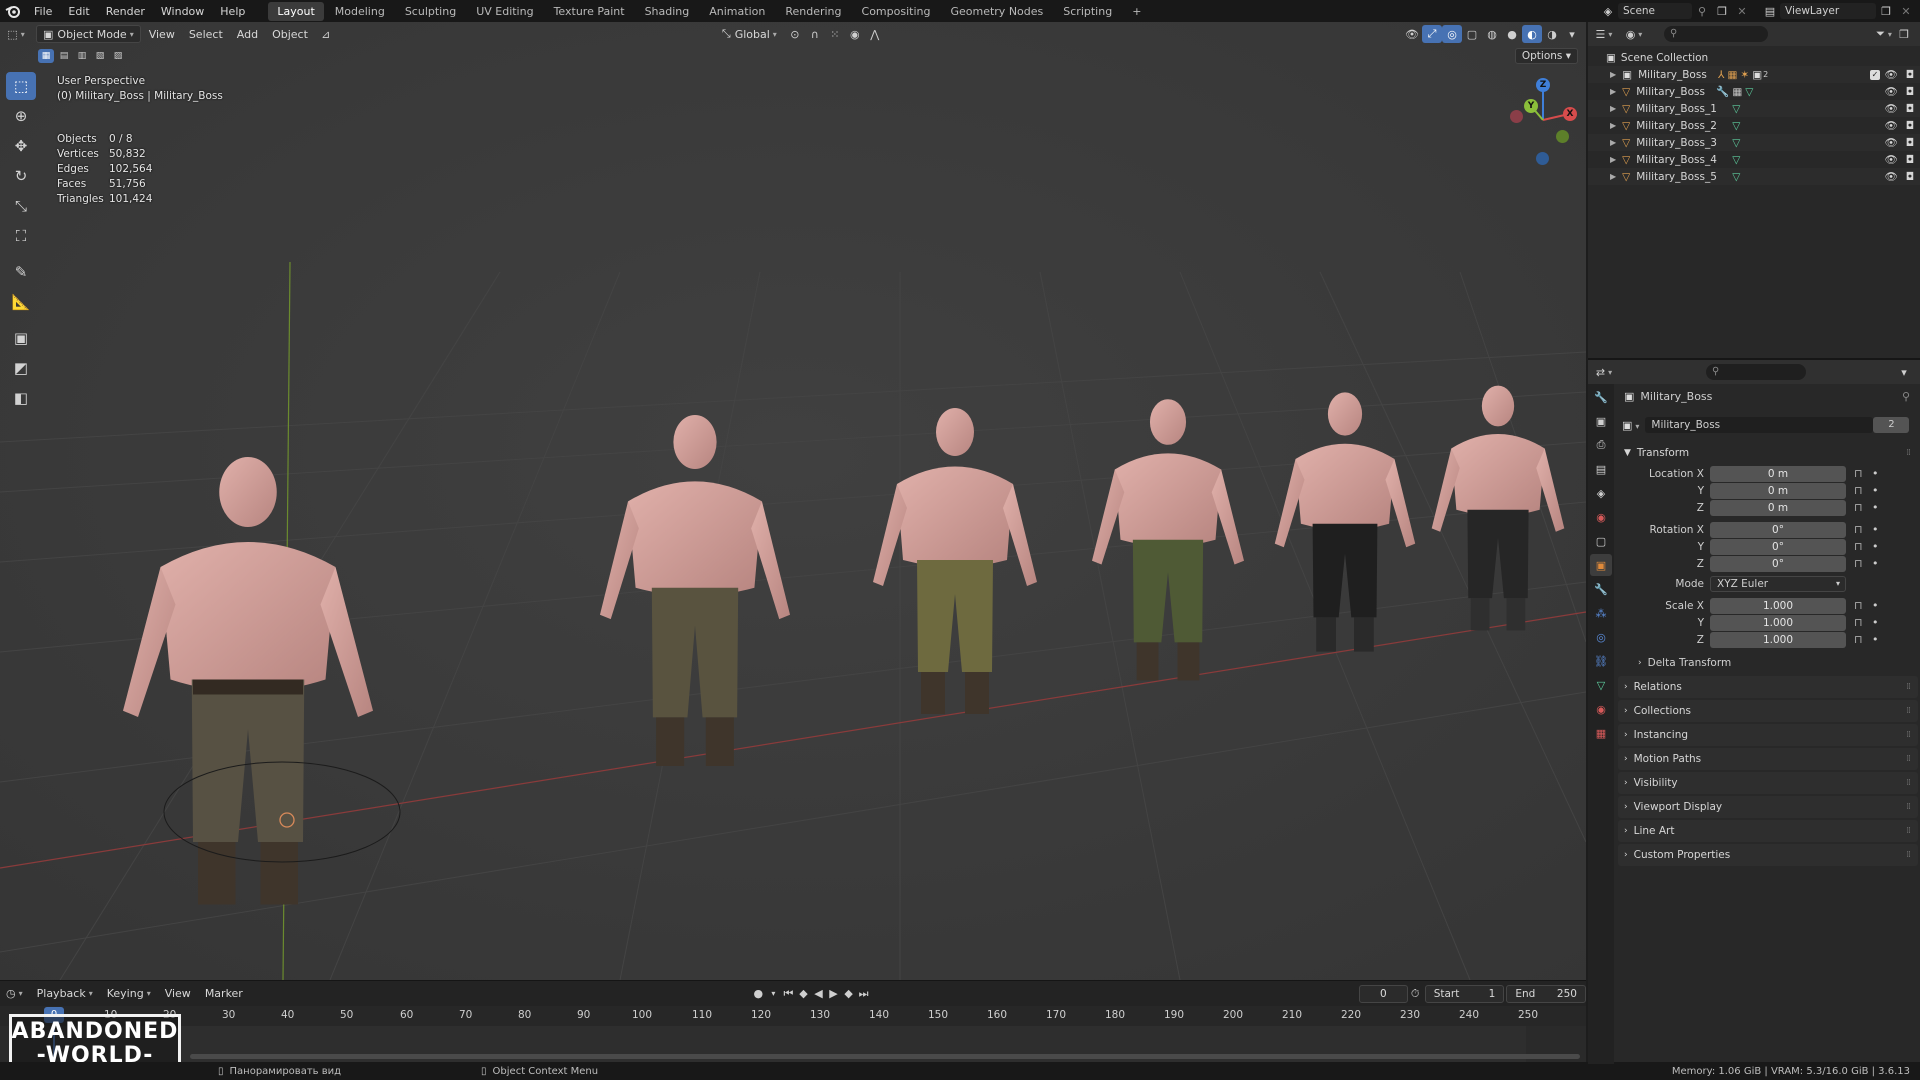  I want to click on timeline-editor-type-icon: ◷ ▾, so click(14, 994).